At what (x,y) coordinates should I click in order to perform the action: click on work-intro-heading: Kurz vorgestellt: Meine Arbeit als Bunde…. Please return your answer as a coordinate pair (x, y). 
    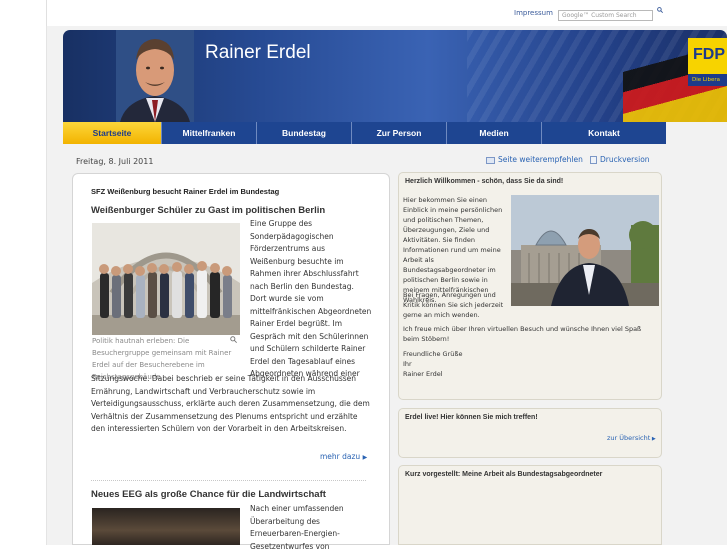
    Looking at the image, I should click on (503, 474).